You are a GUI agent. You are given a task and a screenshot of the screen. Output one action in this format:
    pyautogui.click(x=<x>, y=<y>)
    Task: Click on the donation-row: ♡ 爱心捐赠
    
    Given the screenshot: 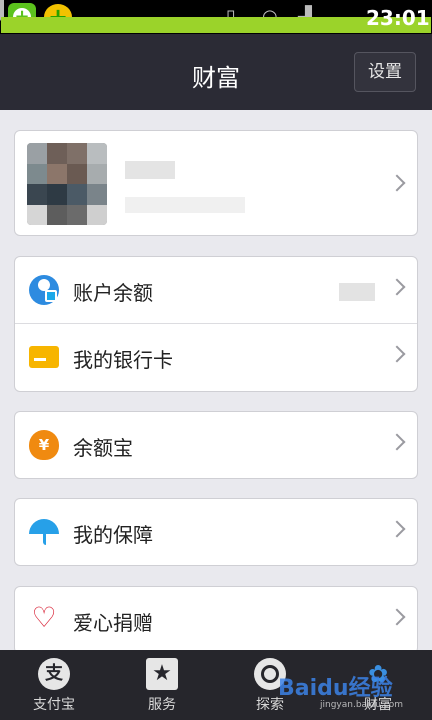 What is the action you would take?
    pyautogui.click(x=216, y=620)
    